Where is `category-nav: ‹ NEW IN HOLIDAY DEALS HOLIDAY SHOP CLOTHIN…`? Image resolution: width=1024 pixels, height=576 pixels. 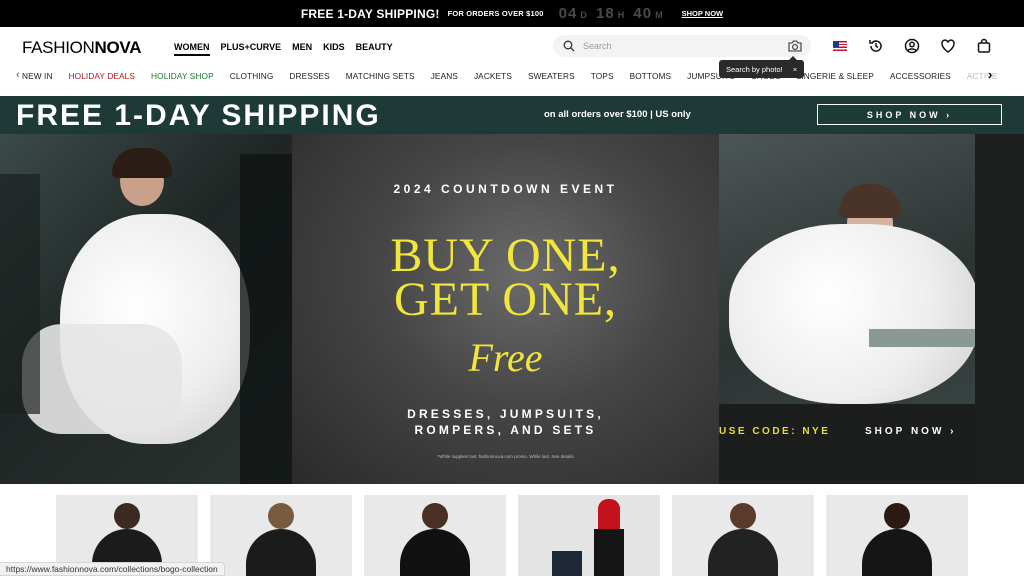 category-nav: ‹ NEW IN HOLIDAY DEALS HOLIDAY SHOP CLOTHIN… is located at coordinates (512, 77).